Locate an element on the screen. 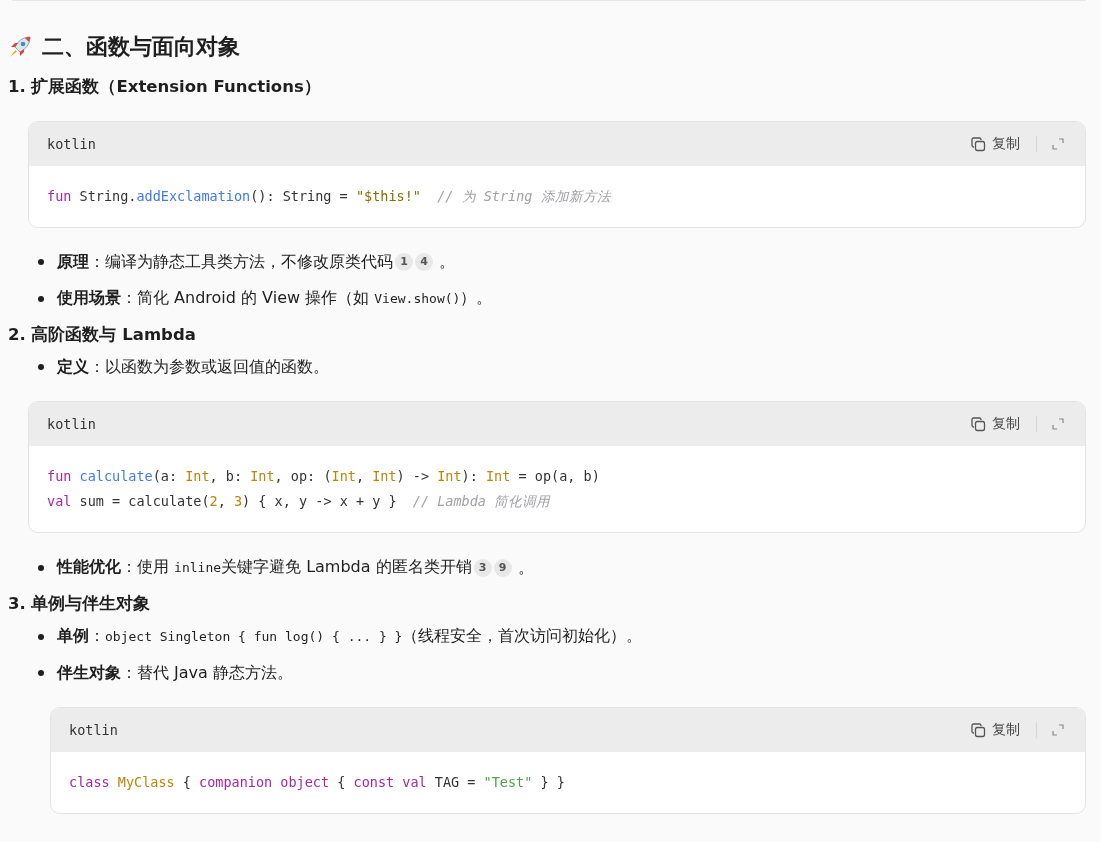  subheading: 2. 高阶函数与 Lambda is located at coordinates (102, 335).